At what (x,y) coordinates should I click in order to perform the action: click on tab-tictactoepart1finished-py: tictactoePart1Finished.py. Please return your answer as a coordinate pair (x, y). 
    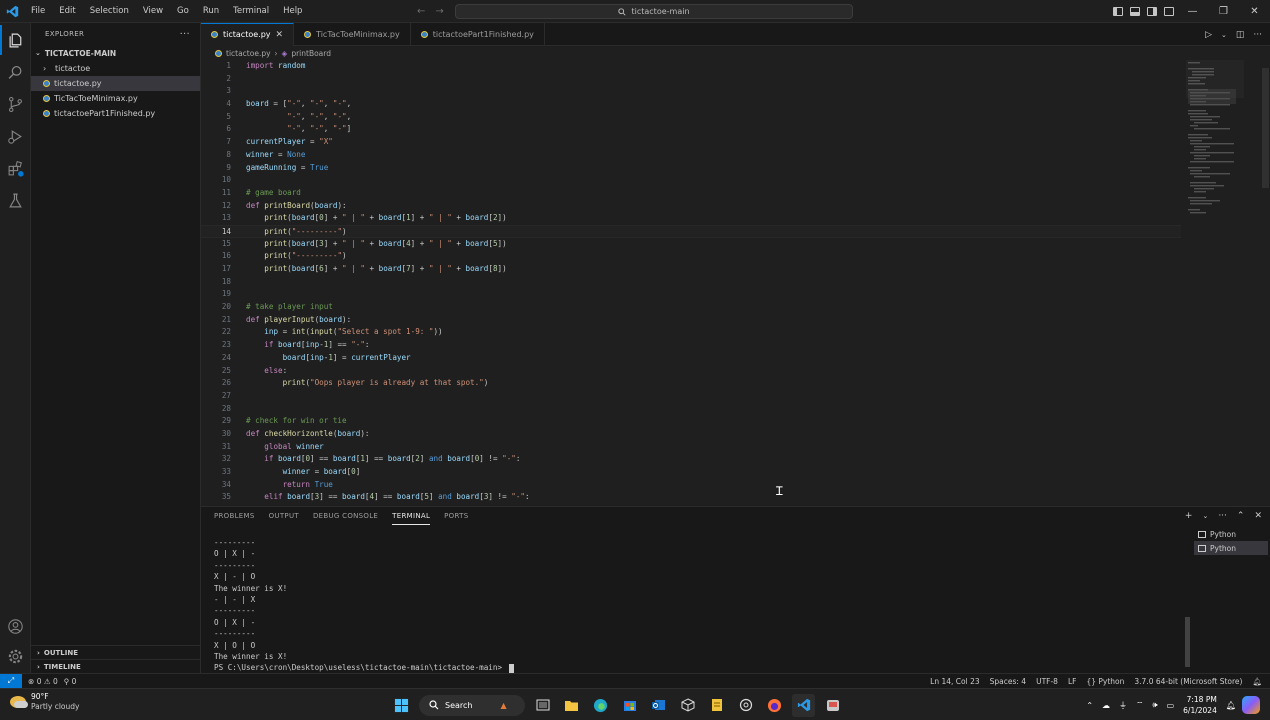
    Looking at the image, I should click on (478, 34).